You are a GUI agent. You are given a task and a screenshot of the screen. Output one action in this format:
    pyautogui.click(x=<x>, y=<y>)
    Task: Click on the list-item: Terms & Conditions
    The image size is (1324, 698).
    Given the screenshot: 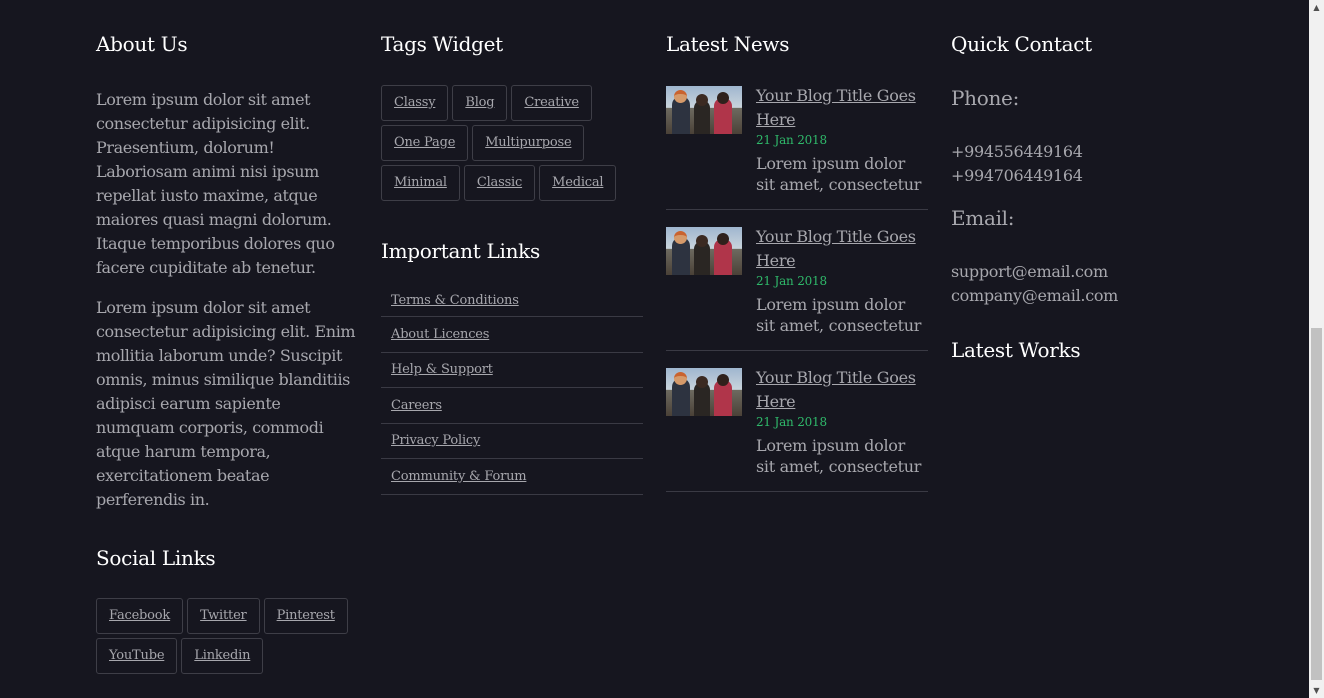 What is the action you would take?
    pyautogui.click(x=512, y=301)
    